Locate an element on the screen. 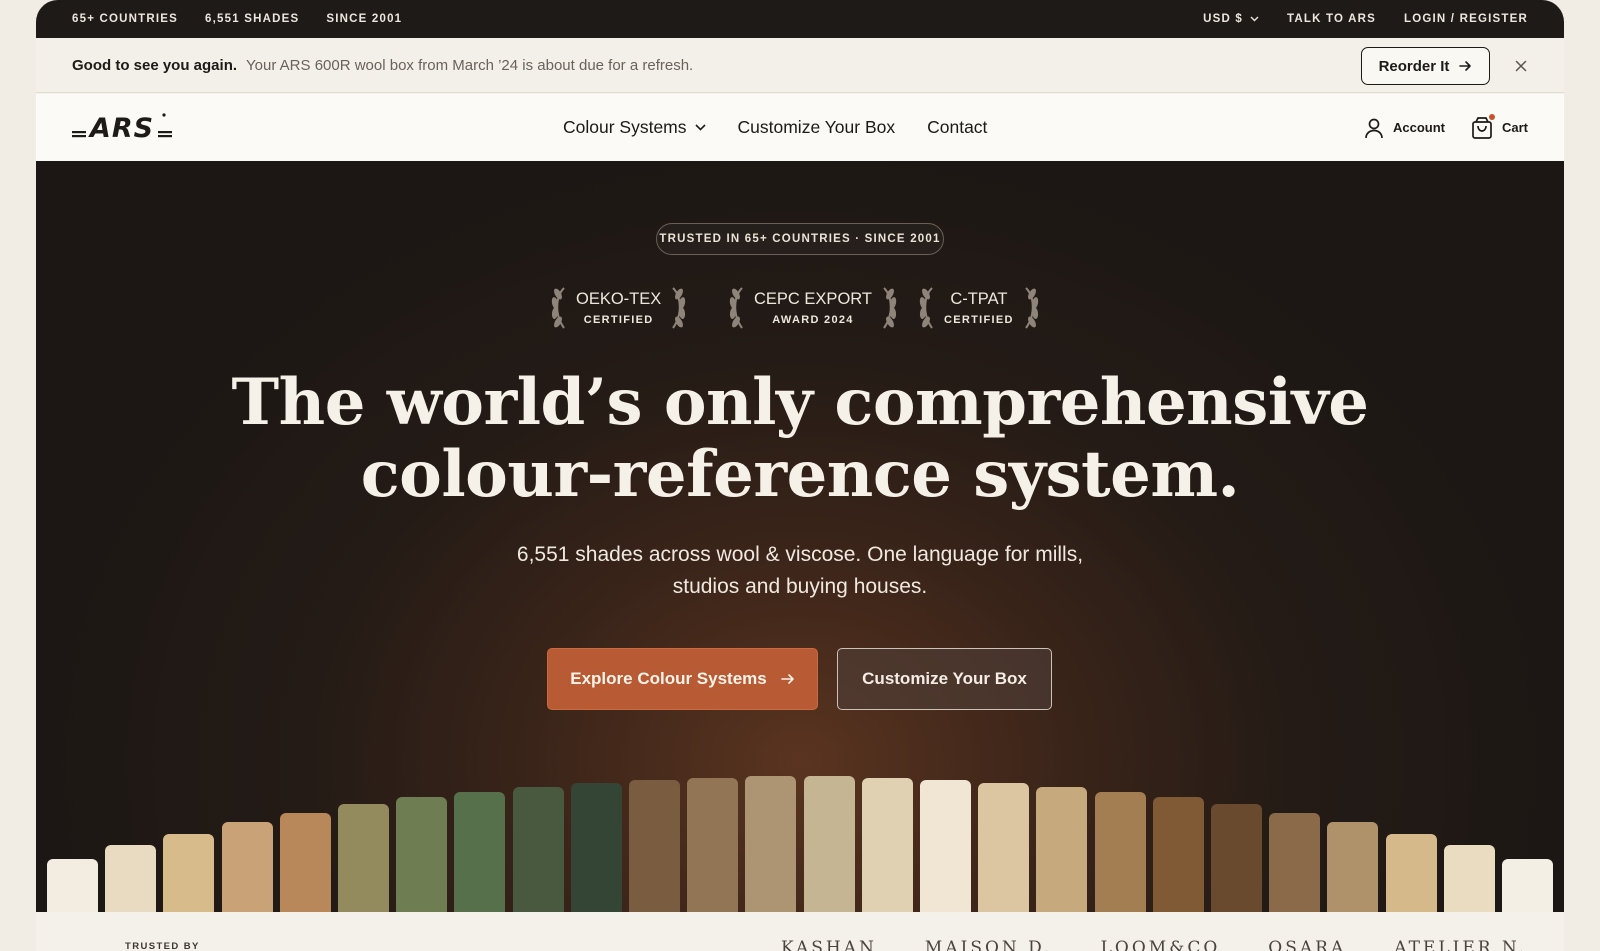 Image resolution: width=1600 pixels, height=951 pixels. award-text: CEPC EXPORT AWARD 2024 is located at coordinates (813, 308).